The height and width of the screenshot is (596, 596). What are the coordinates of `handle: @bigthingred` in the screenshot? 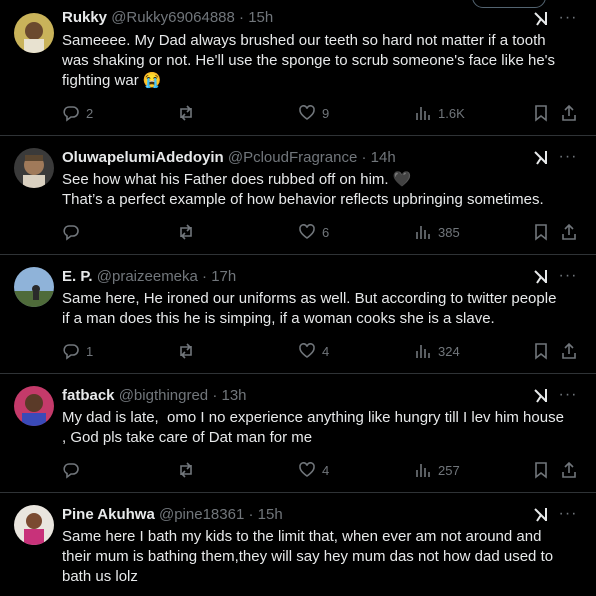 It's located at (163, 395).